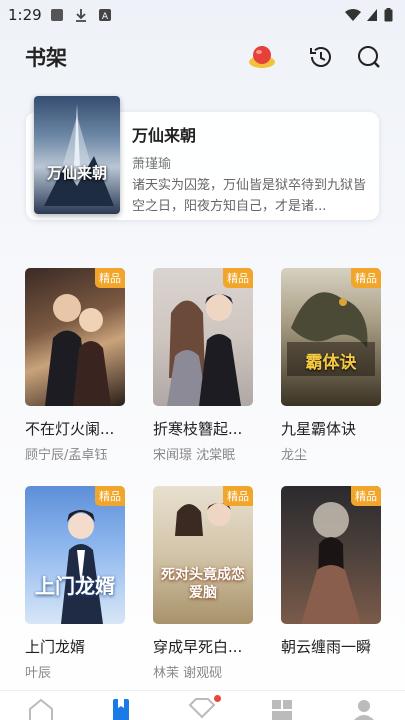 Image resolution: width=405 pixels, height=720 pixels. Describe the element at coordinates (76, 173) in the screenshot. I see `featured-cover-title: 万仙来朝` at that location.